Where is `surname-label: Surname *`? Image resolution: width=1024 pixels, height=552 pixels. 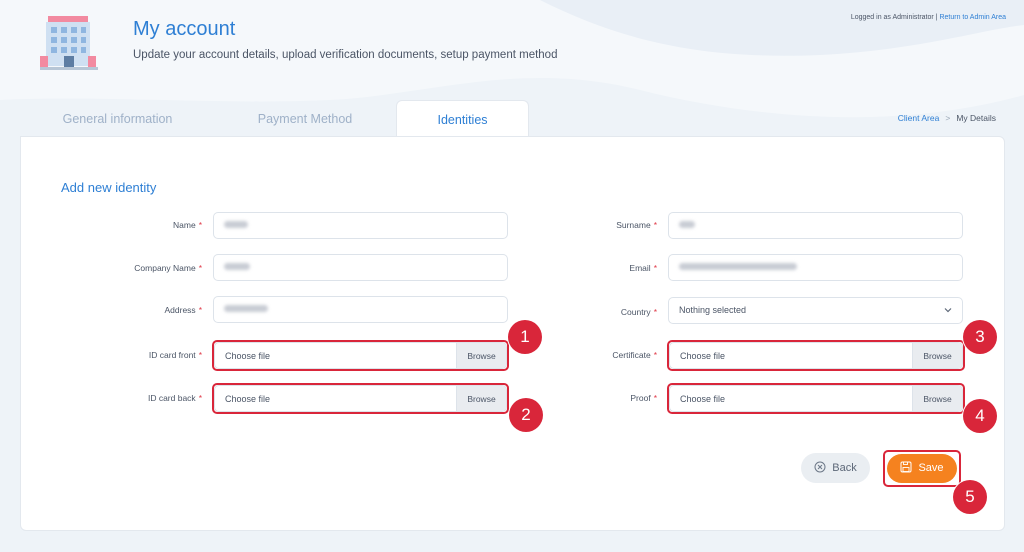 surname-label: Surname * is located at coordinates (636, 225).